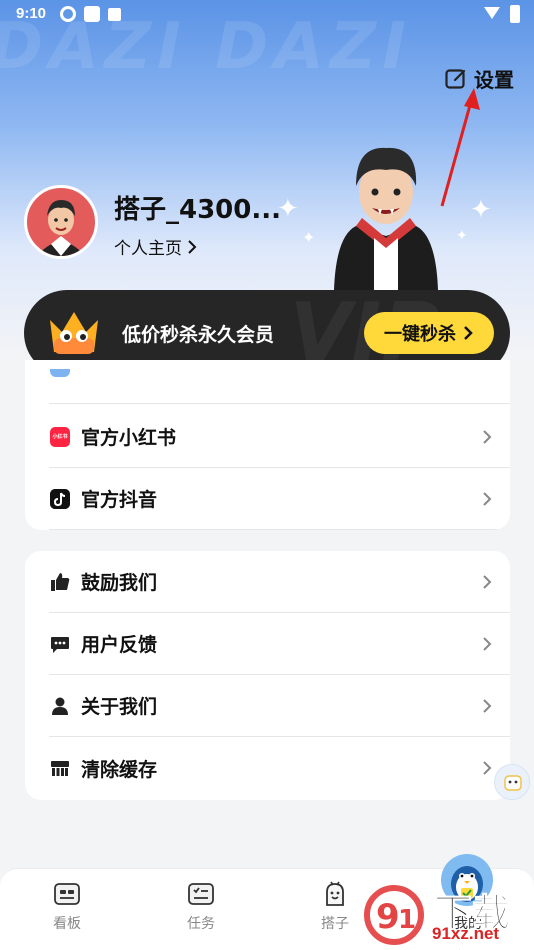 Image resolution: width=534 pixels, height=950 pixels. What do you see at coordinates (31, 13) in the screenshot?
I see `status-time: 9:10` at bounding box center [31, 13].